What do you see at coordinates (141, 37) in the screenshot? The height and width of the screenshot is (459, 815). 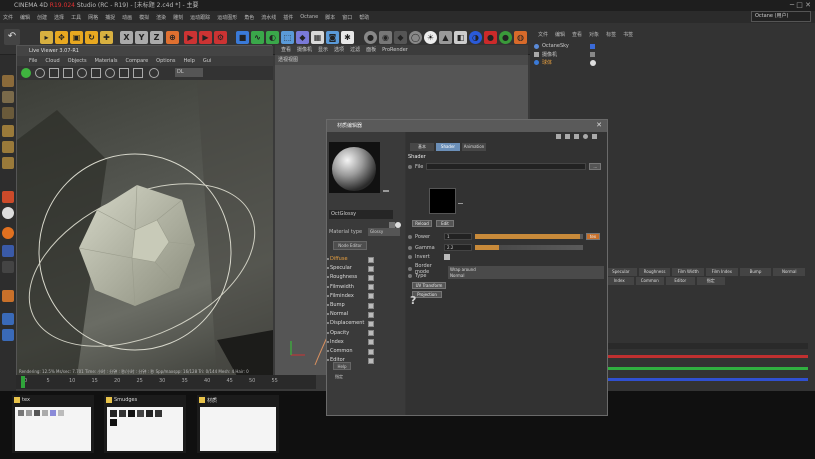 I see `y-axis-icon: Y` at bounding box center [141, 37].